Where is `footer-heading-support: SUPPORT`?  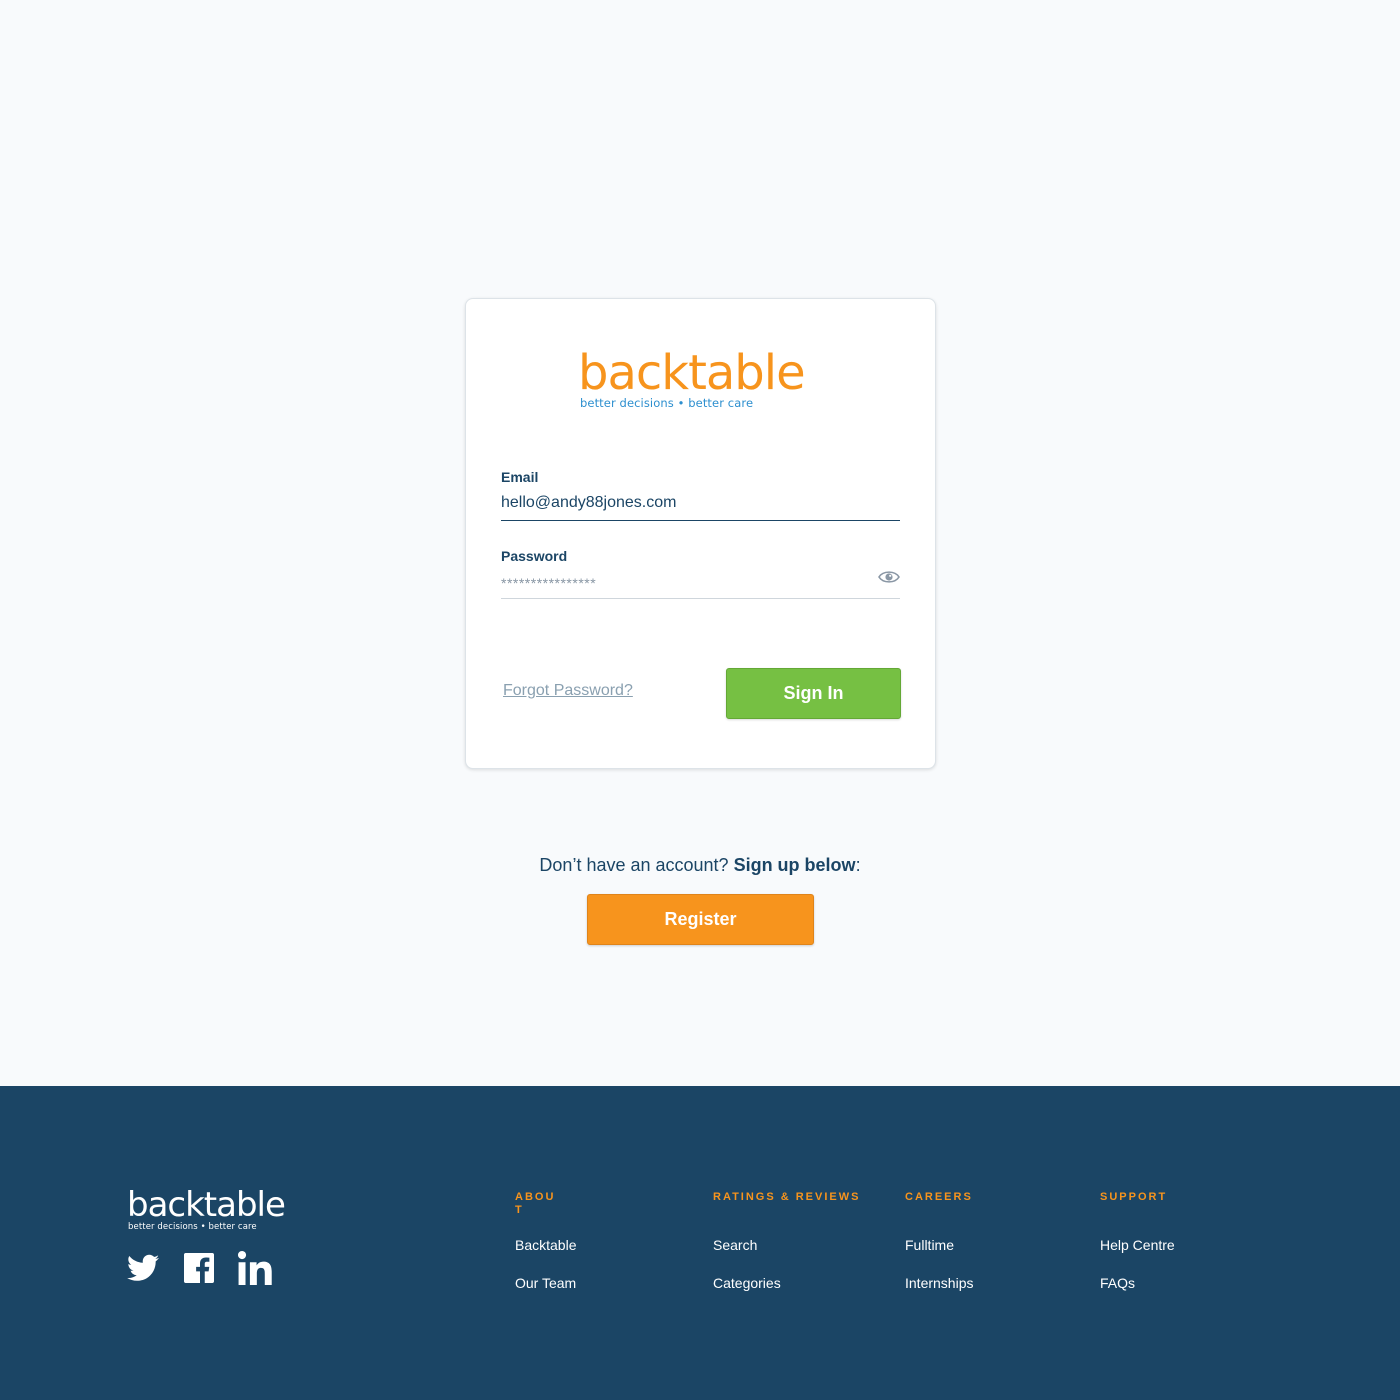
footer-heading-support: SUPPORT is located at coordinates (1134, 1197).